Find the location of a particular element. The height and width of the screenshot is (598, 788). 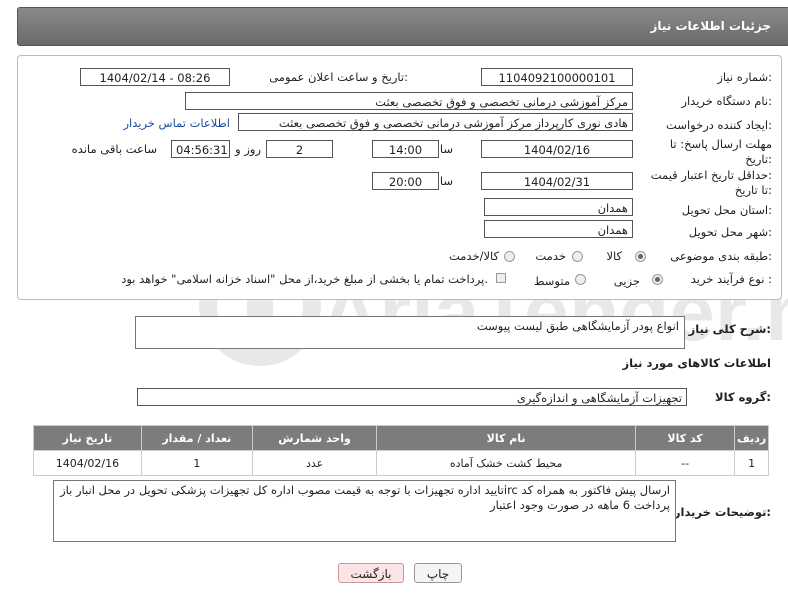

process-option-minor: جزیی is located at coordinates (626, 281).